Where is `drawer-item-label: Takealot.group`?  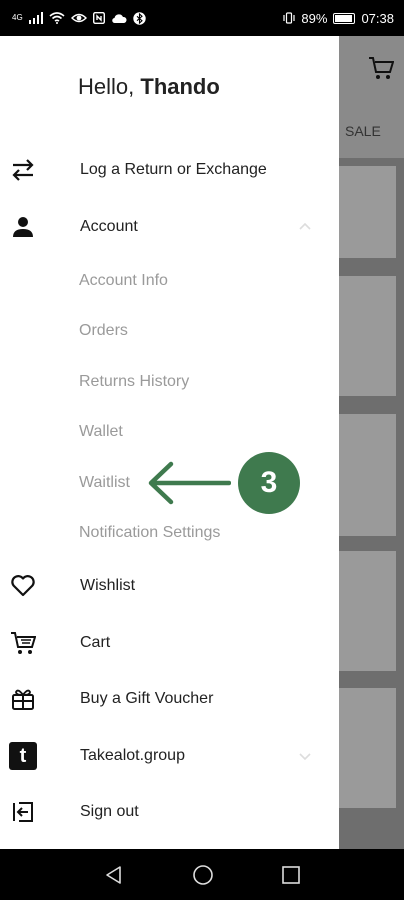 drawer-item-label: Takealot.group is located at coordinates (132, 755).